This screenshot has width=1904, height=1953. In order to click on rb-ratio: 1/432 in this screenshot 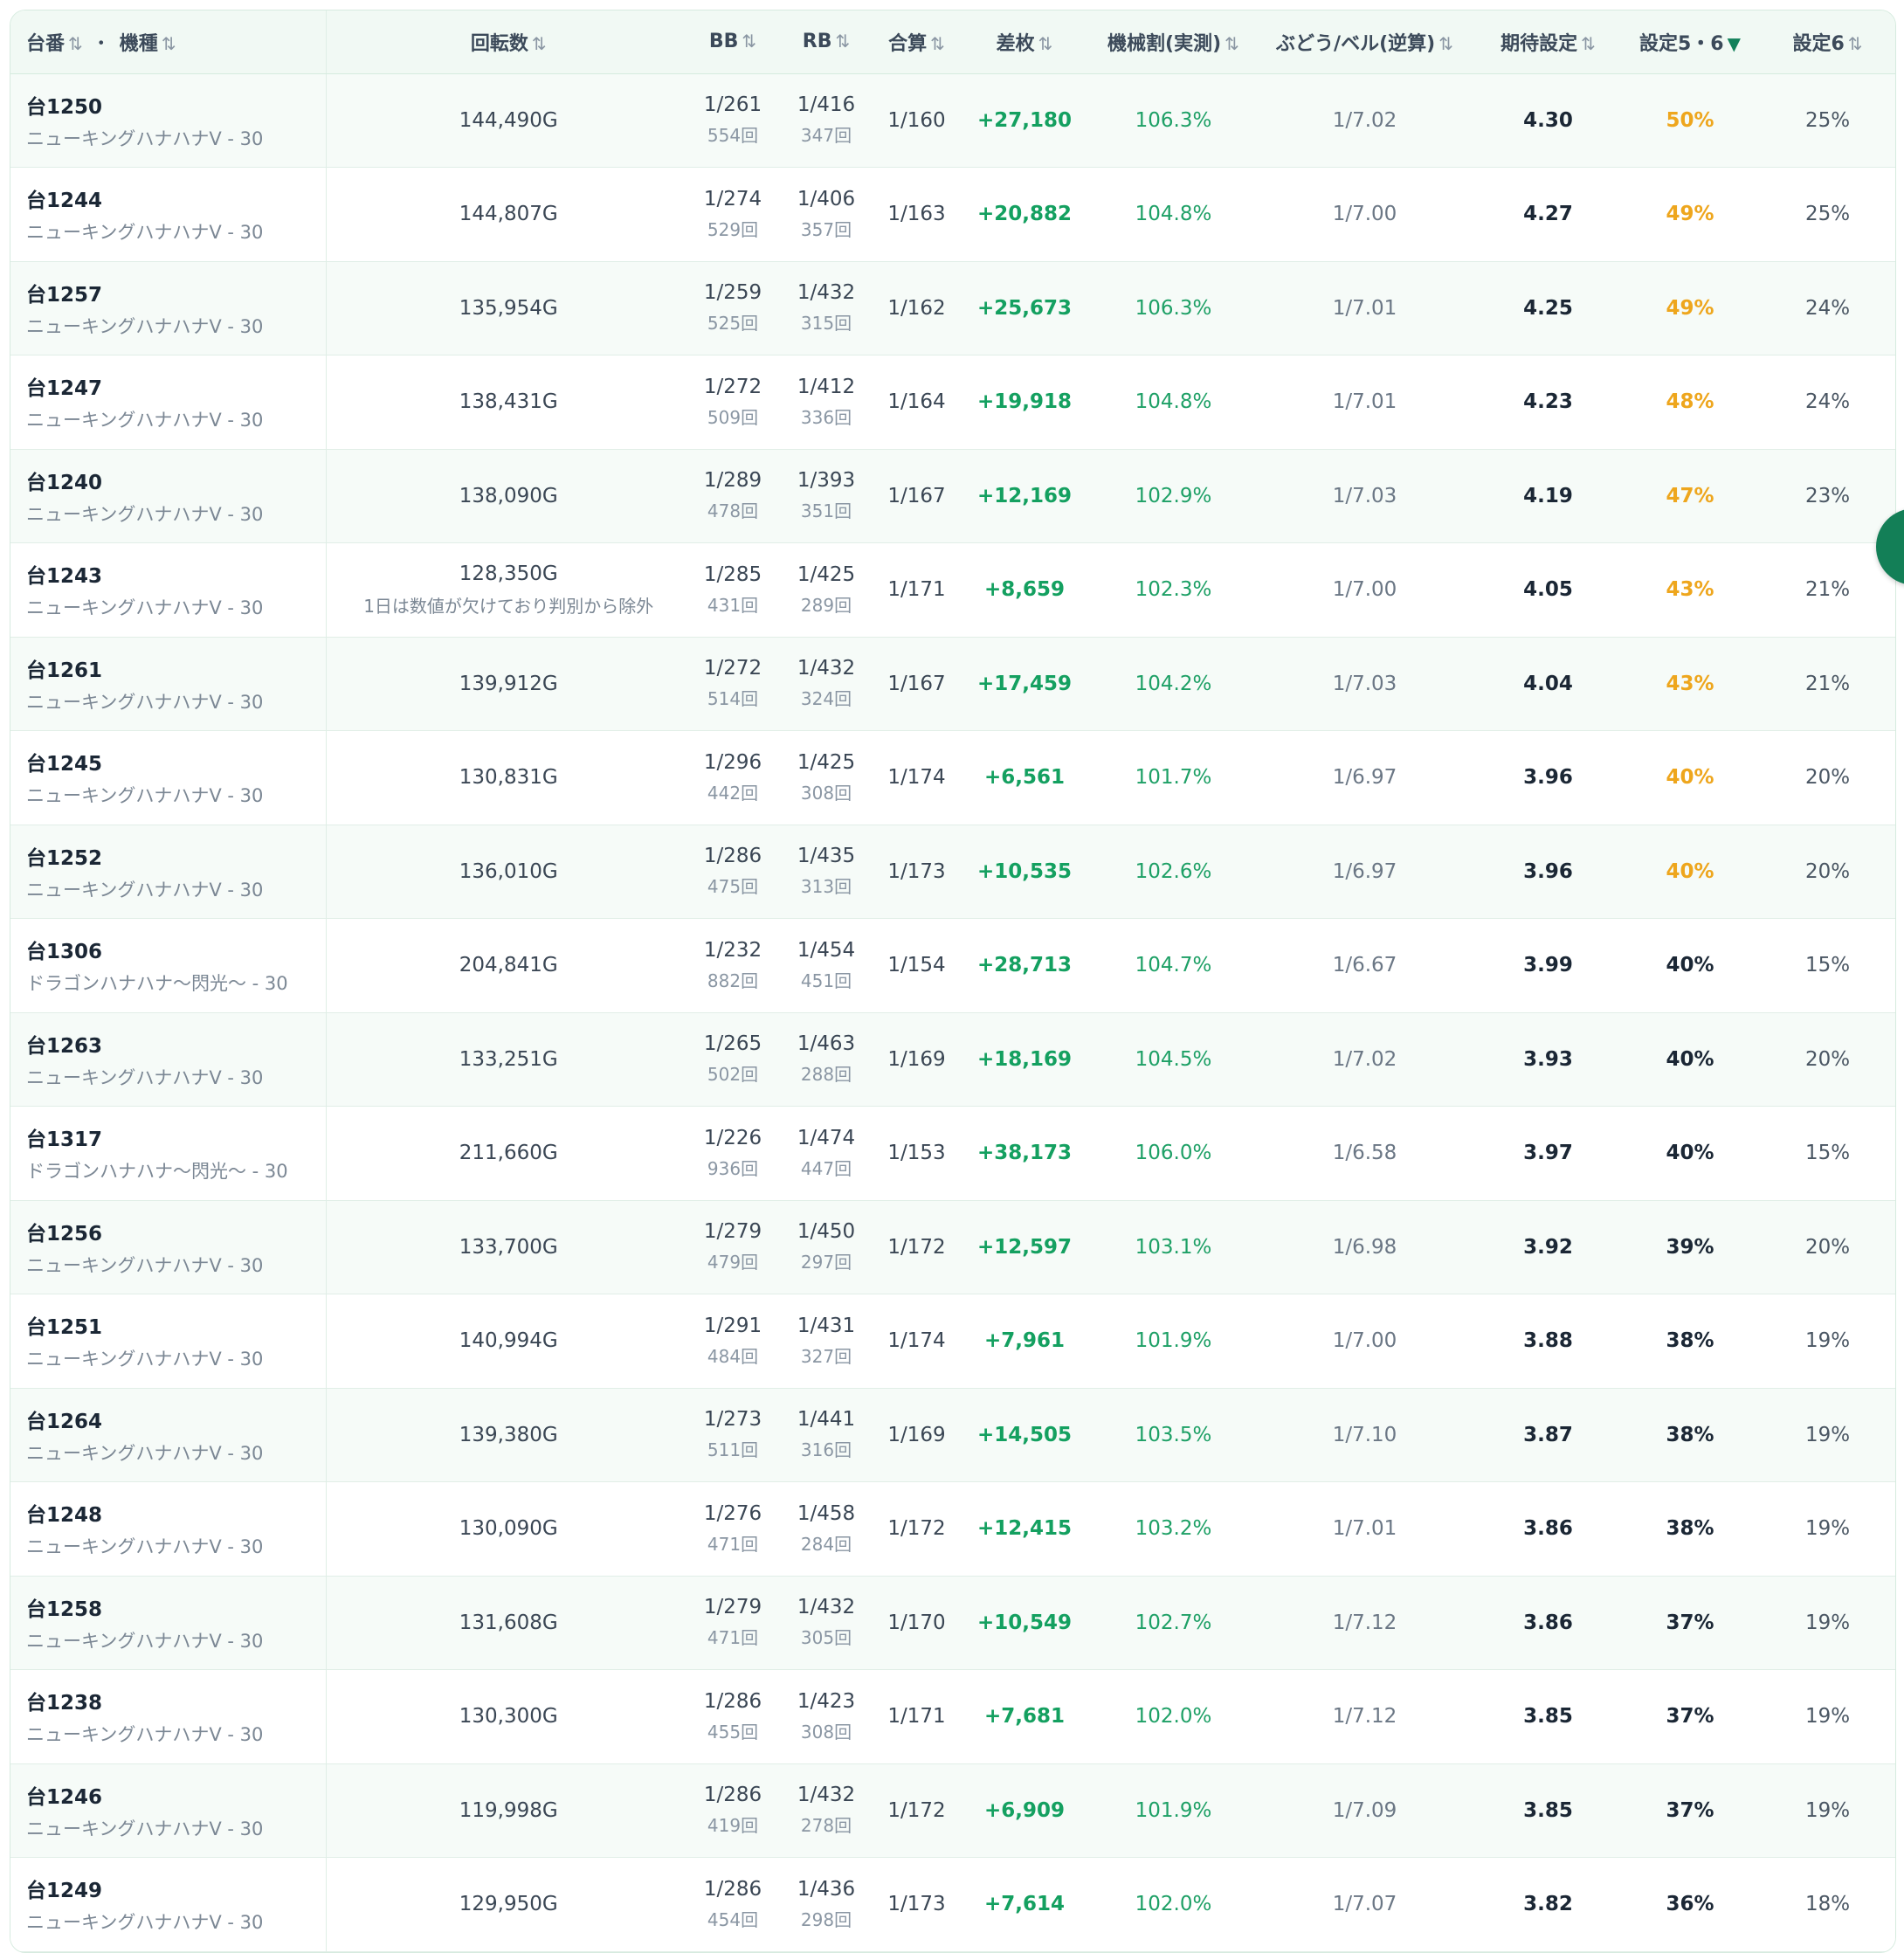, I will do `click(826, 1608)`.